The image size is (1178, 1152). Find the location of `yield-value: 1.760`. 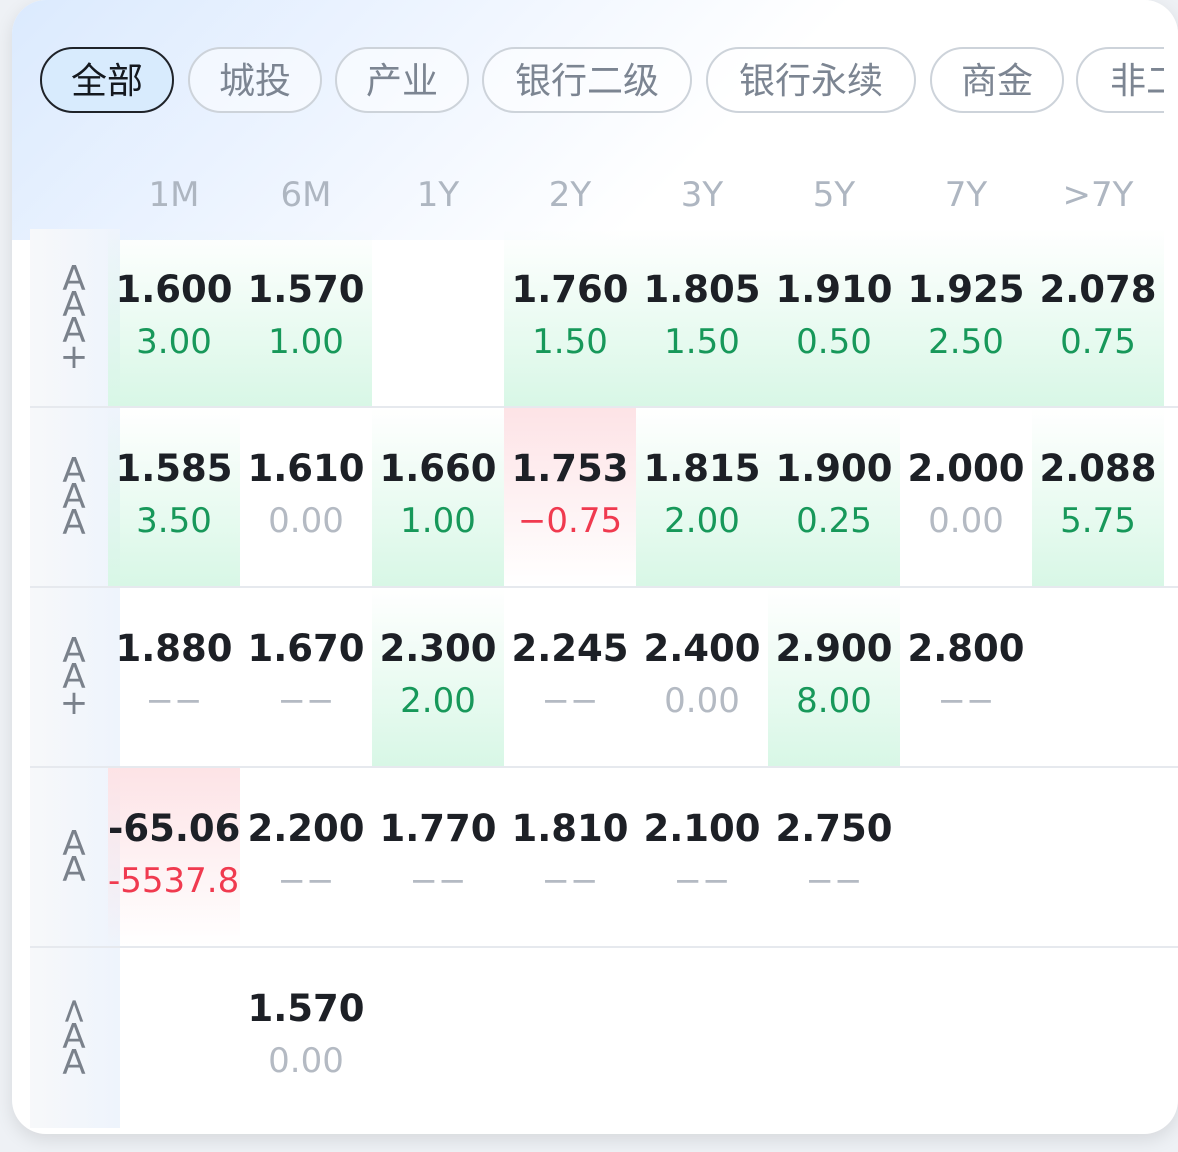

yield-value: 1.760 is located at coordinates (570, 289).